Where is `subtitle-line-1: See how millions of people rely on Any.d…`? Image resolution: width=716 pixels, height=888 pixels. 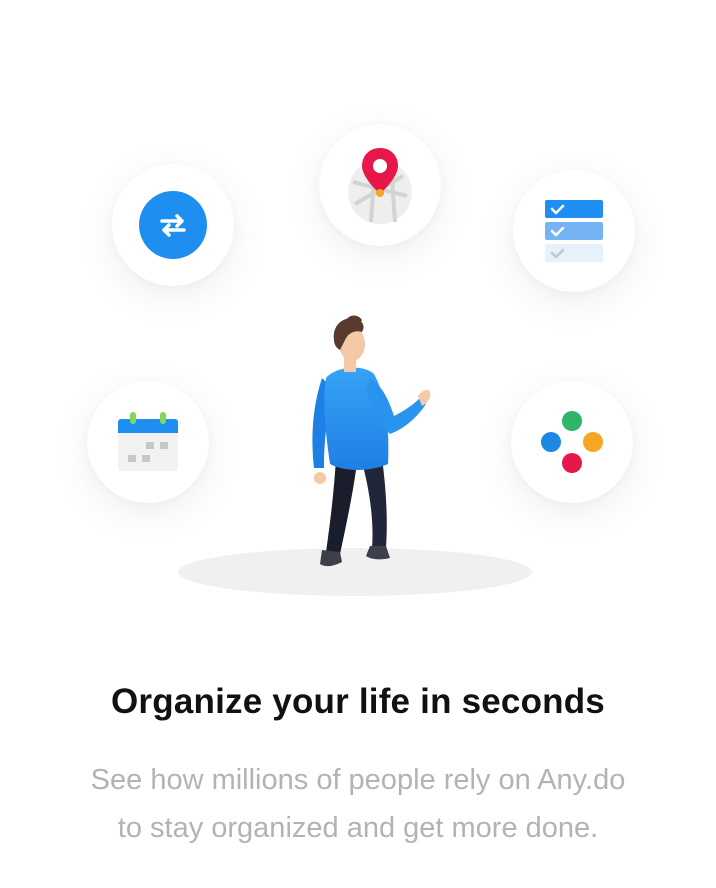 subtitle-line-1: See how millions of people rely on Any.d… is located at coordinates (358, 780).